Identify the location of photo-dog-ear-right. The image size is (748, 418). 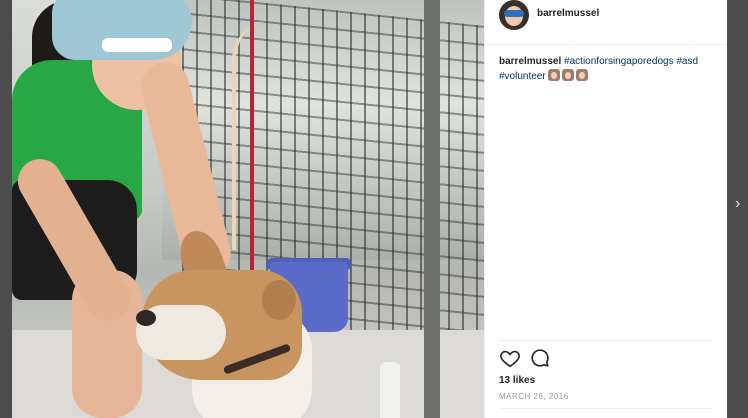
(279, 300).